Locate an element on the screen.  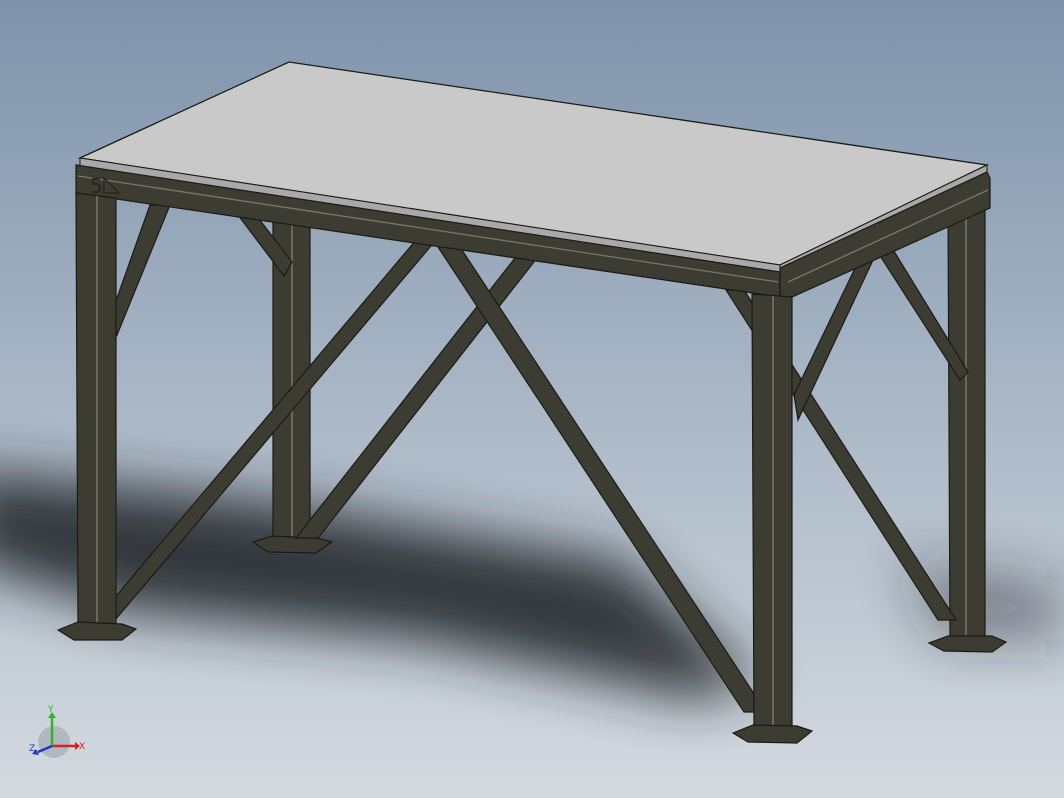
foot-plate-back-left is located at coordinates (292, 544).